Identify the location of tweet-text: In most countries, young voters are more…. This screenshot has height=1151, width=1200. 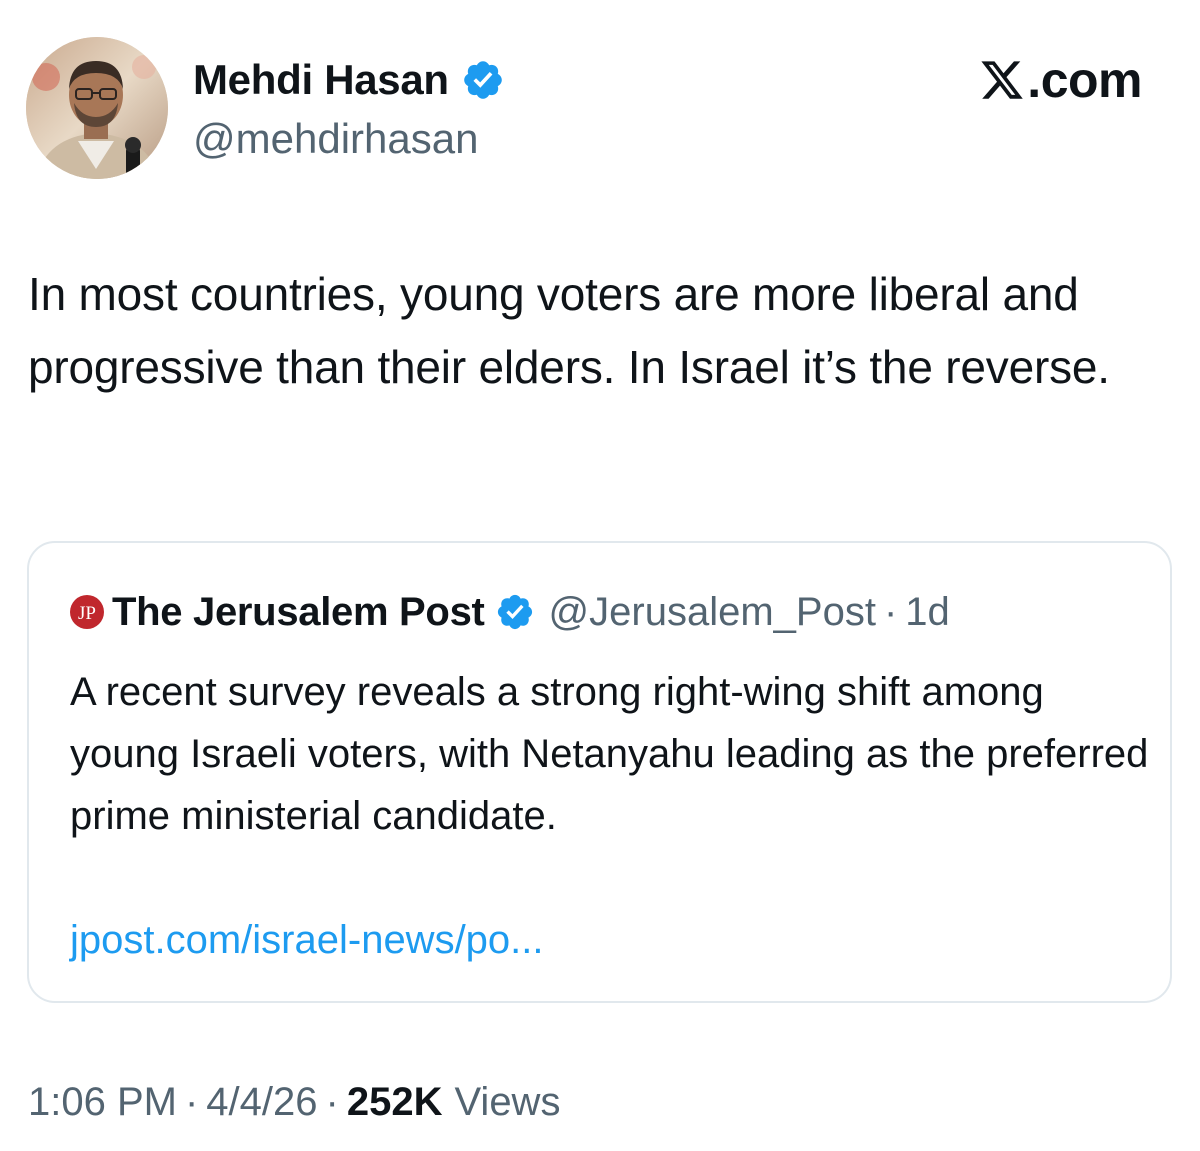
(569, 330).